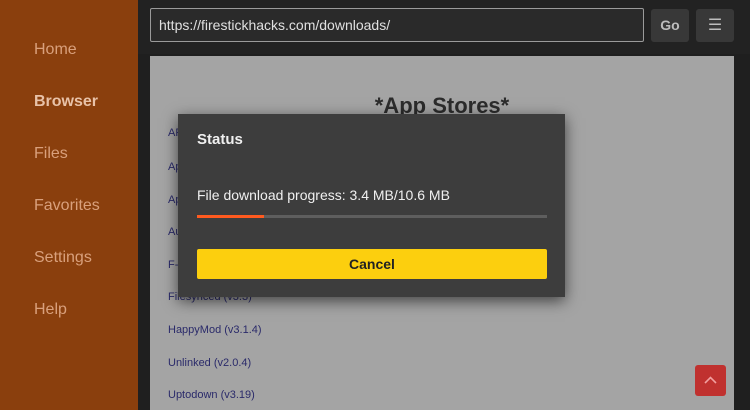 This screenshot has width=750, height=410. What do you see at coordinates (397, 25) in the screenshot?
I see `url-input: https://firestickhacks.com/downloads/` at bounding box center [397, 25].